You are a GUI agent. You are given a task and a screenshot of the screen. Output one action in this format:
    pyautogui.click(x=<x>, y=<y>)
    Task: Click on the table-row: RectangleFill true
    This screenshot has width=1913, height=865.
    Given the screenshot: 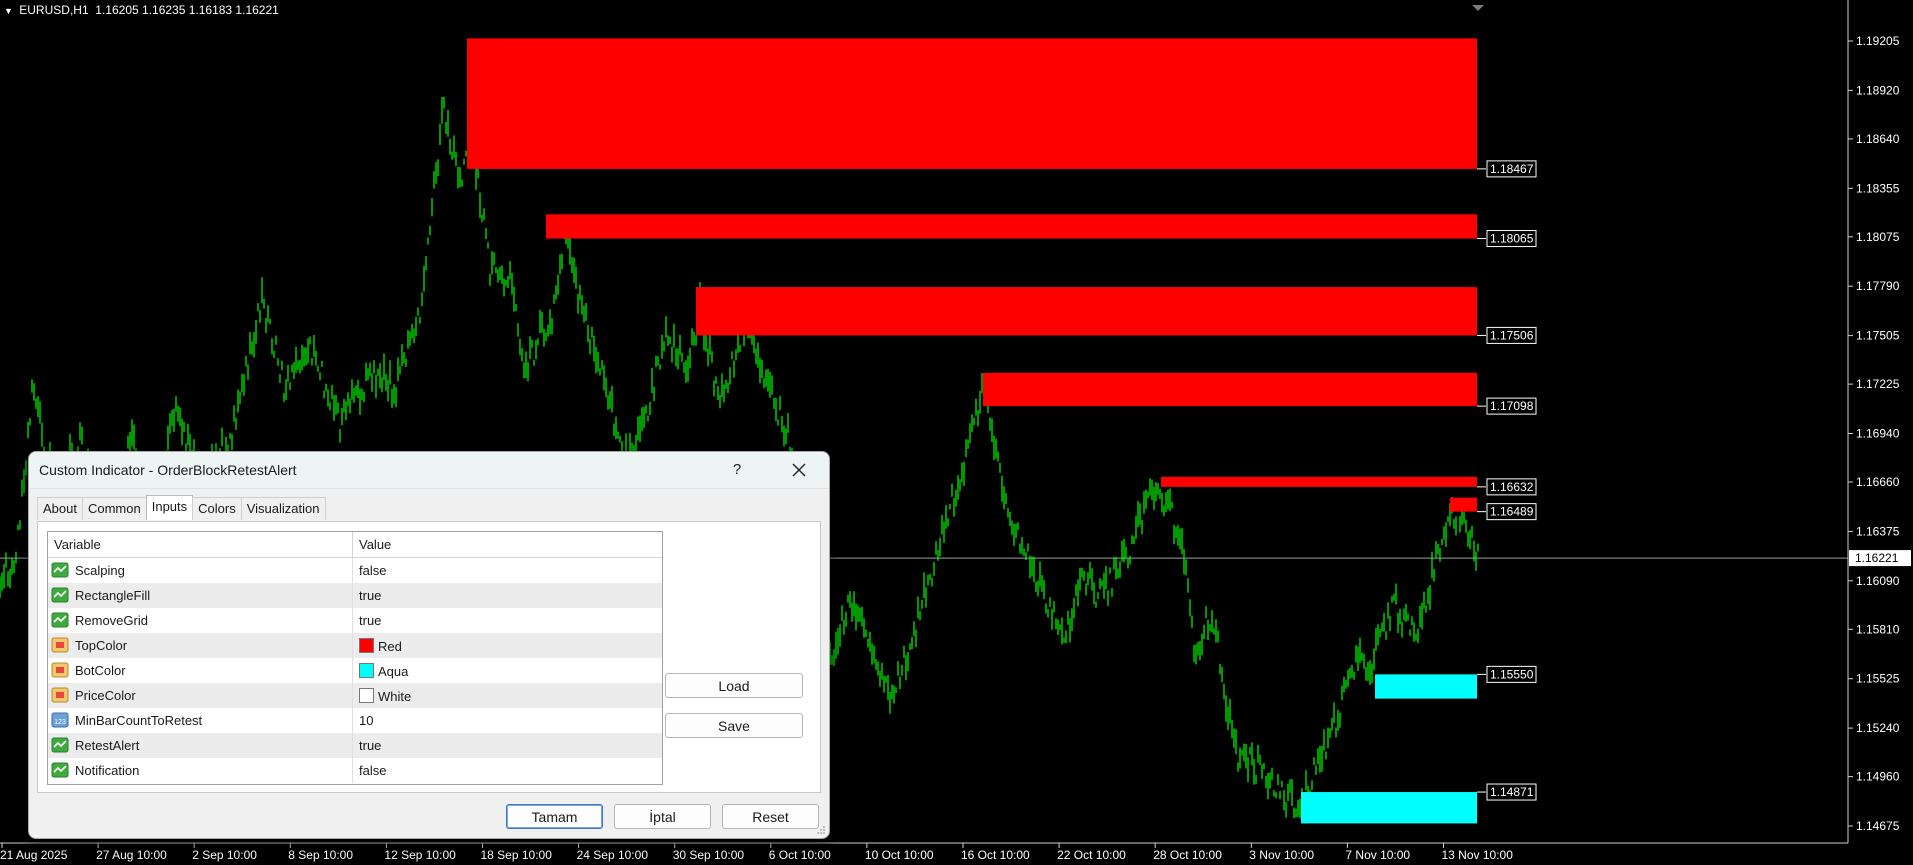 What is the action you would take?
    pyautogui.click(x=355, y=595)
    